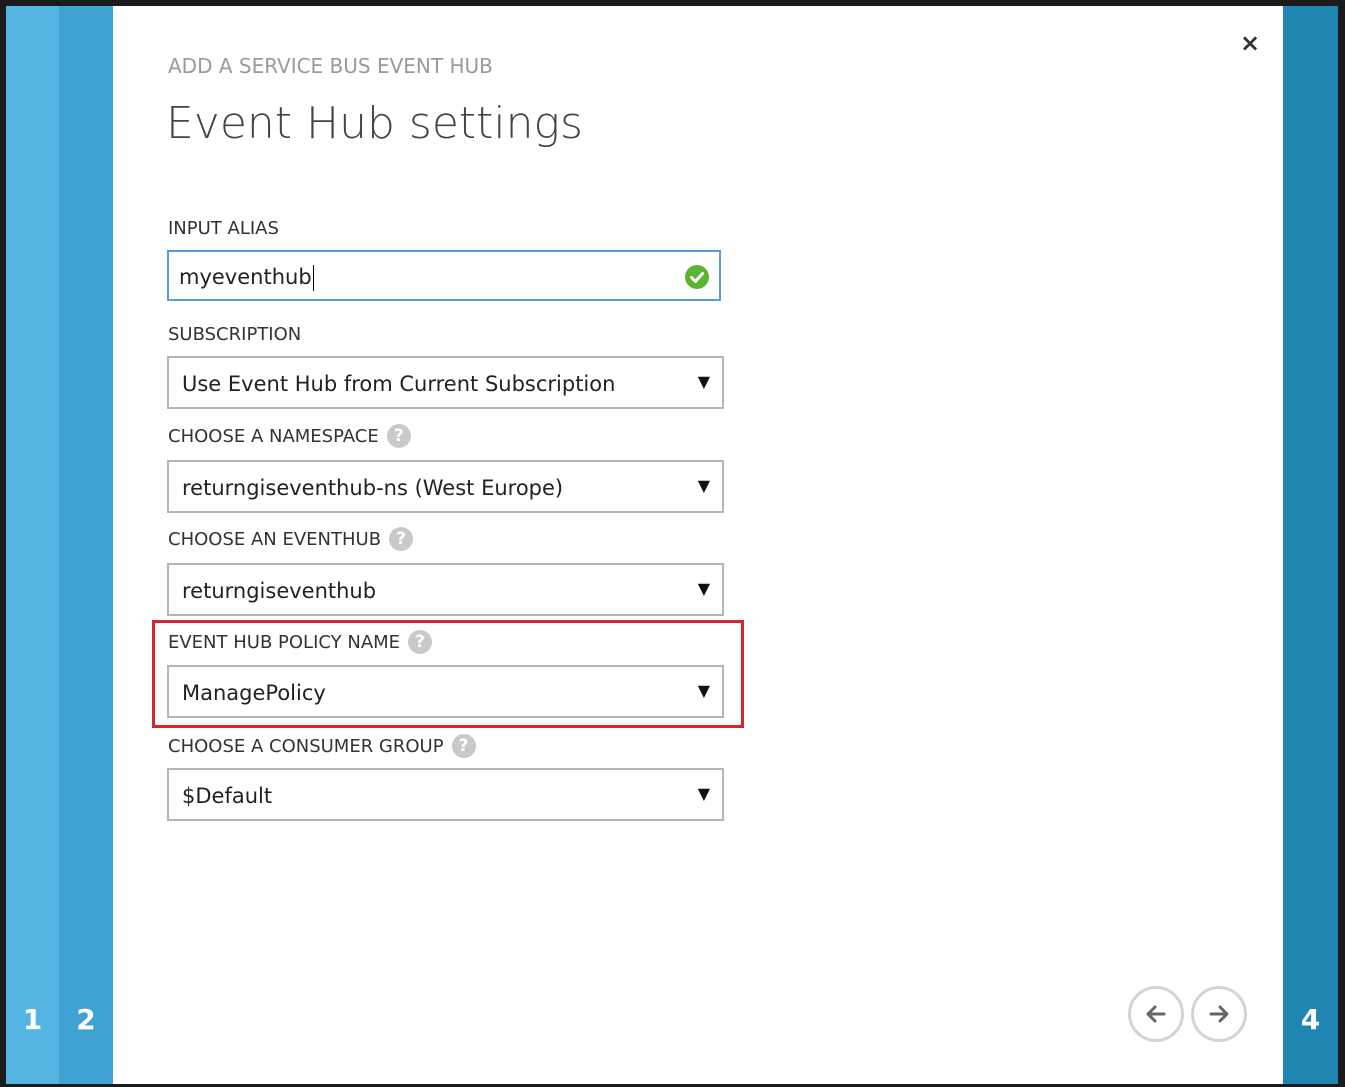  I want to click on policy-select: ManagePolicy ▼, so click(445, 691).